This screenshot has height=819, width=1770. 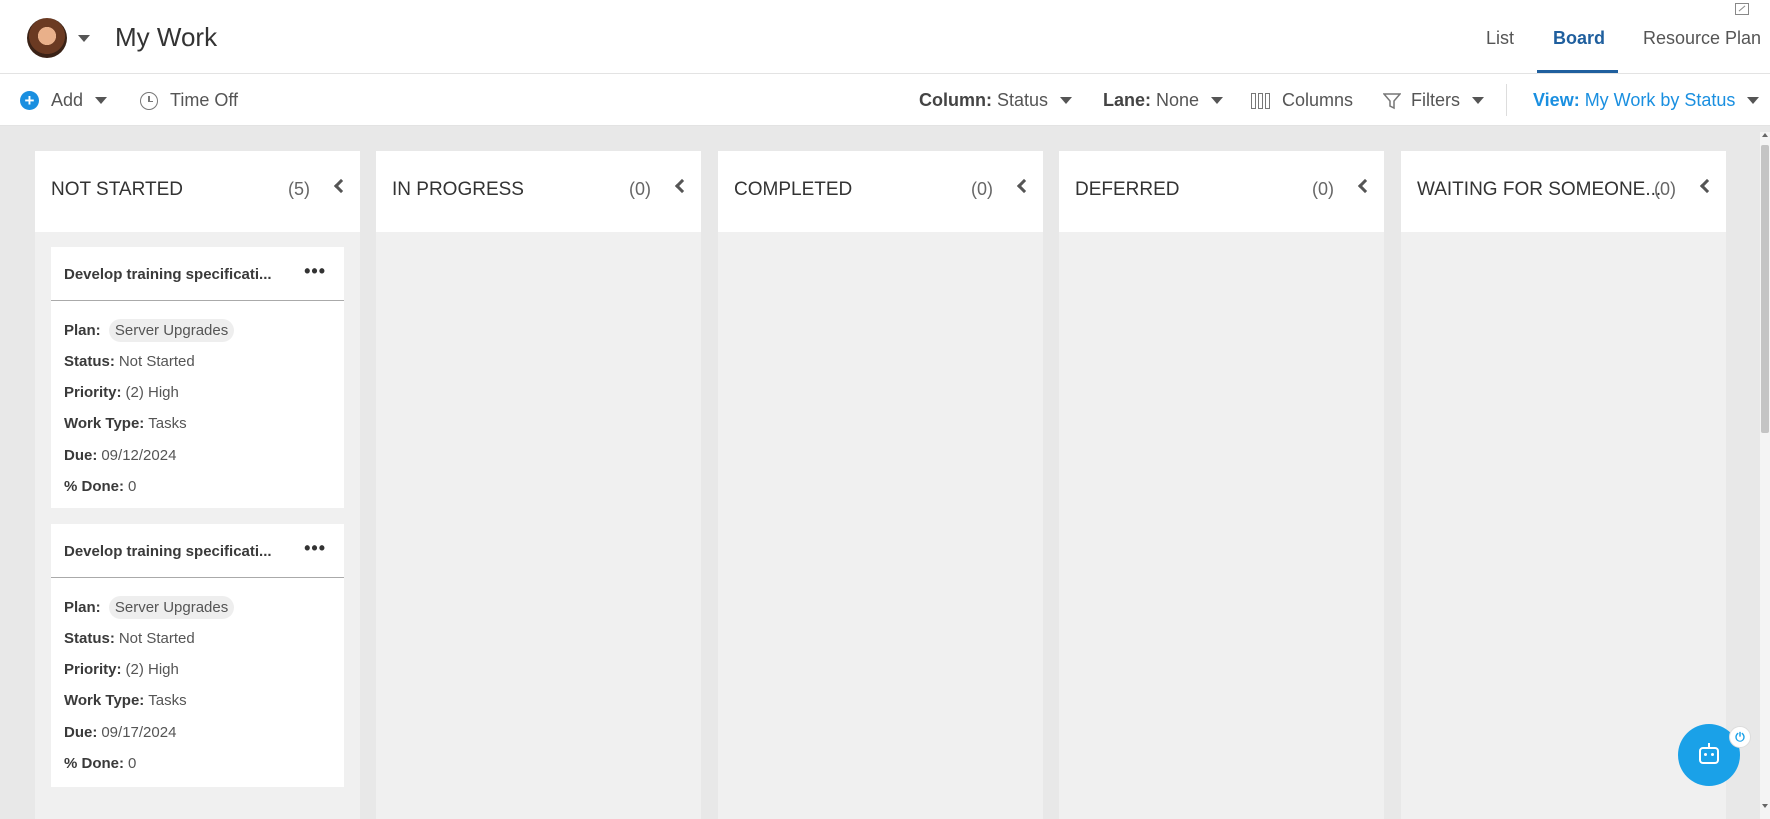 What do you see at coordinates (1506, 100) in the screenshot?
I see `toolbar-divider` at bounding box center [1506, 100].